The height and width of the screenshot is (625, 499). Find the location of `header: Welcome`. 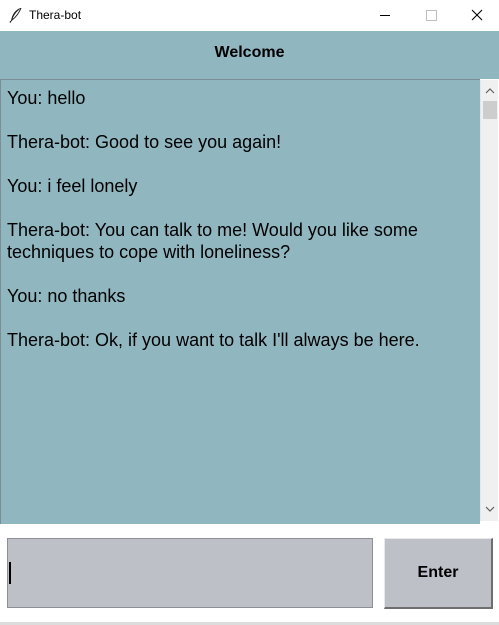

header: Welcome is located at coordinates (249, 55).